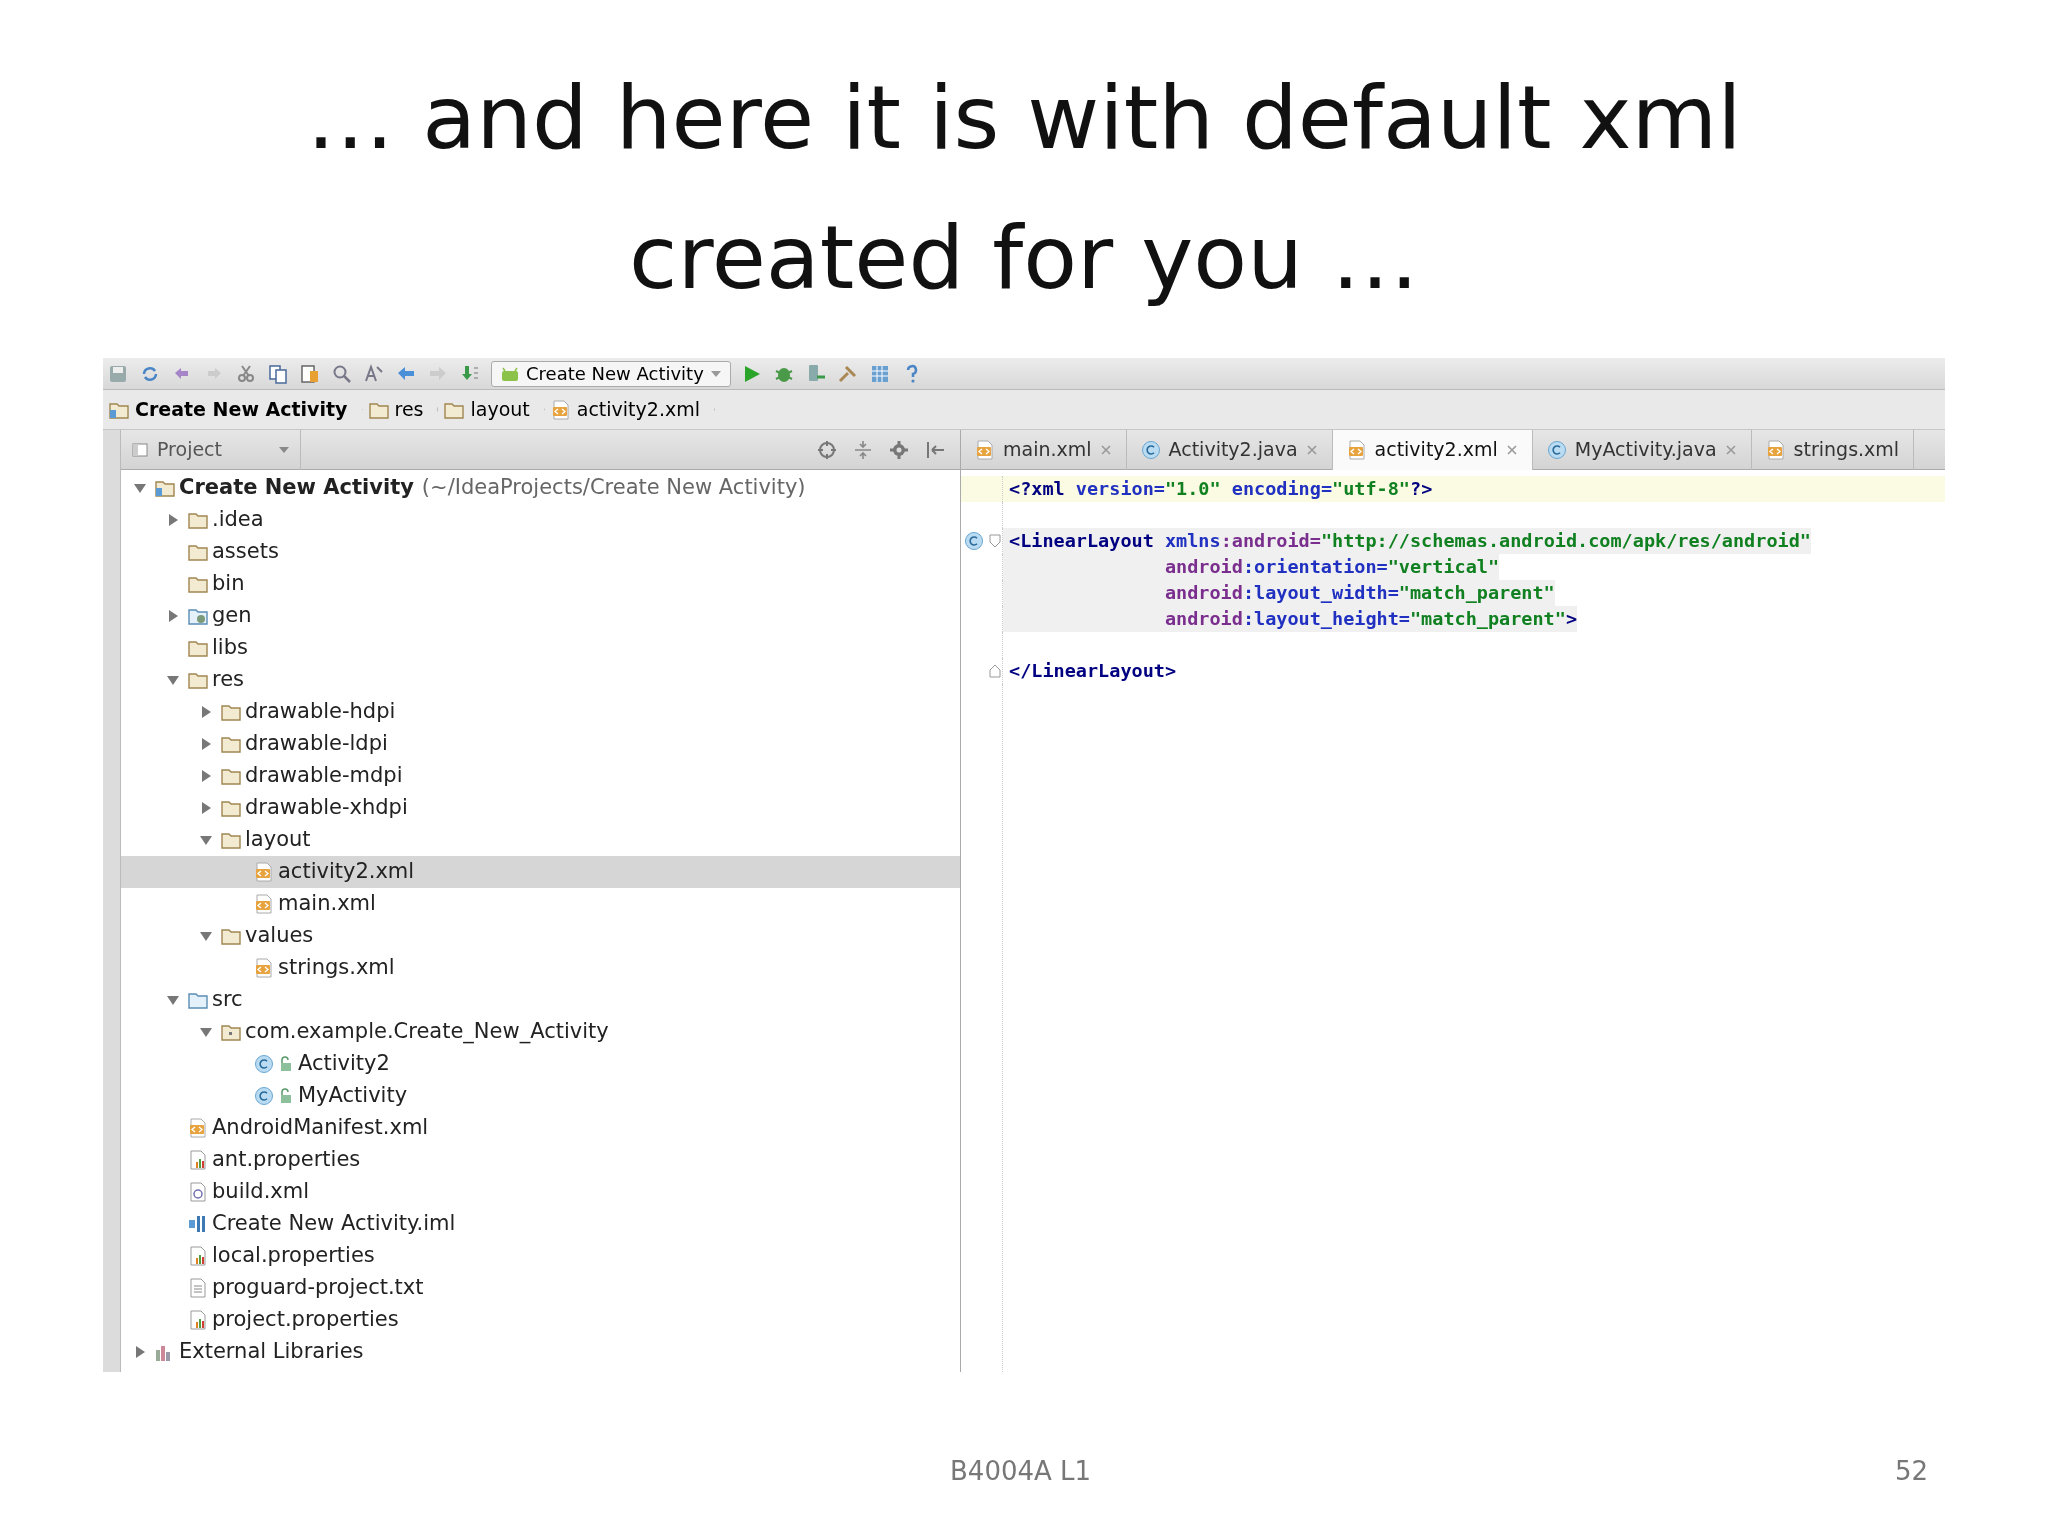  Describe the element at coordinates (1833, 449) in the screenshot. I see `editor-tab: strings.xml` at that location.